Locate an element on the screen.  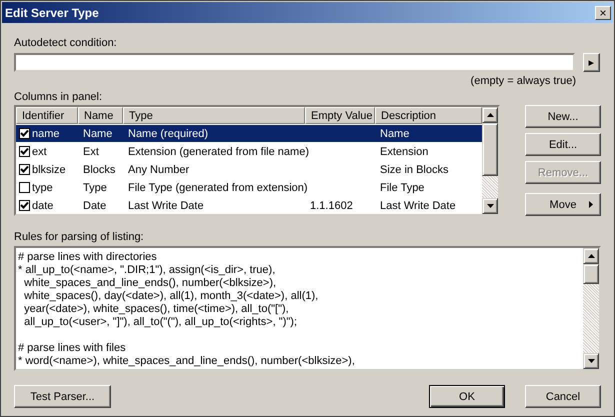
column-header: Name is located at coordinates (100, 115).